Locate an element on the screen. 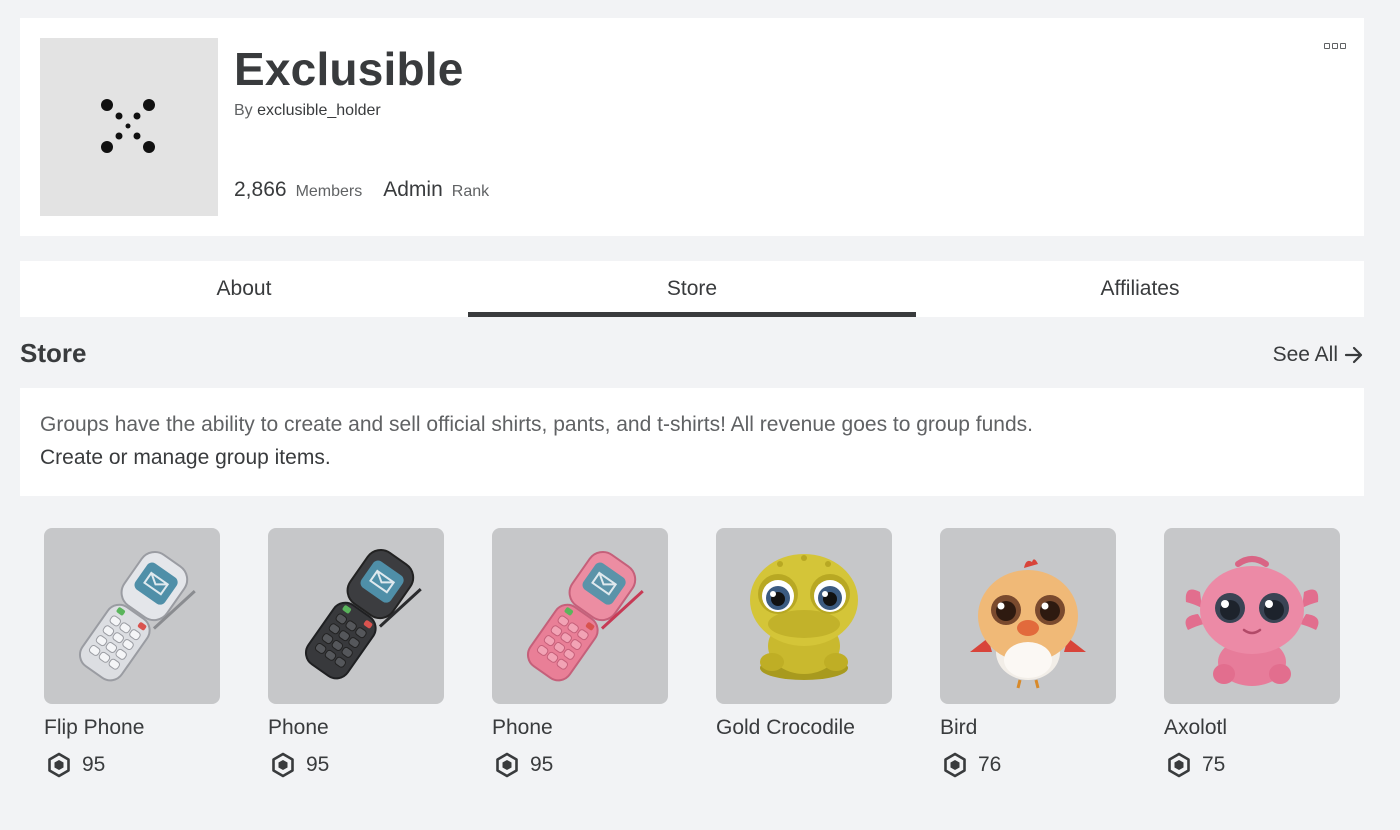 The width and height of the screenshot is (1400, 830). group-logo-icon is located at coordinates (128, 126).